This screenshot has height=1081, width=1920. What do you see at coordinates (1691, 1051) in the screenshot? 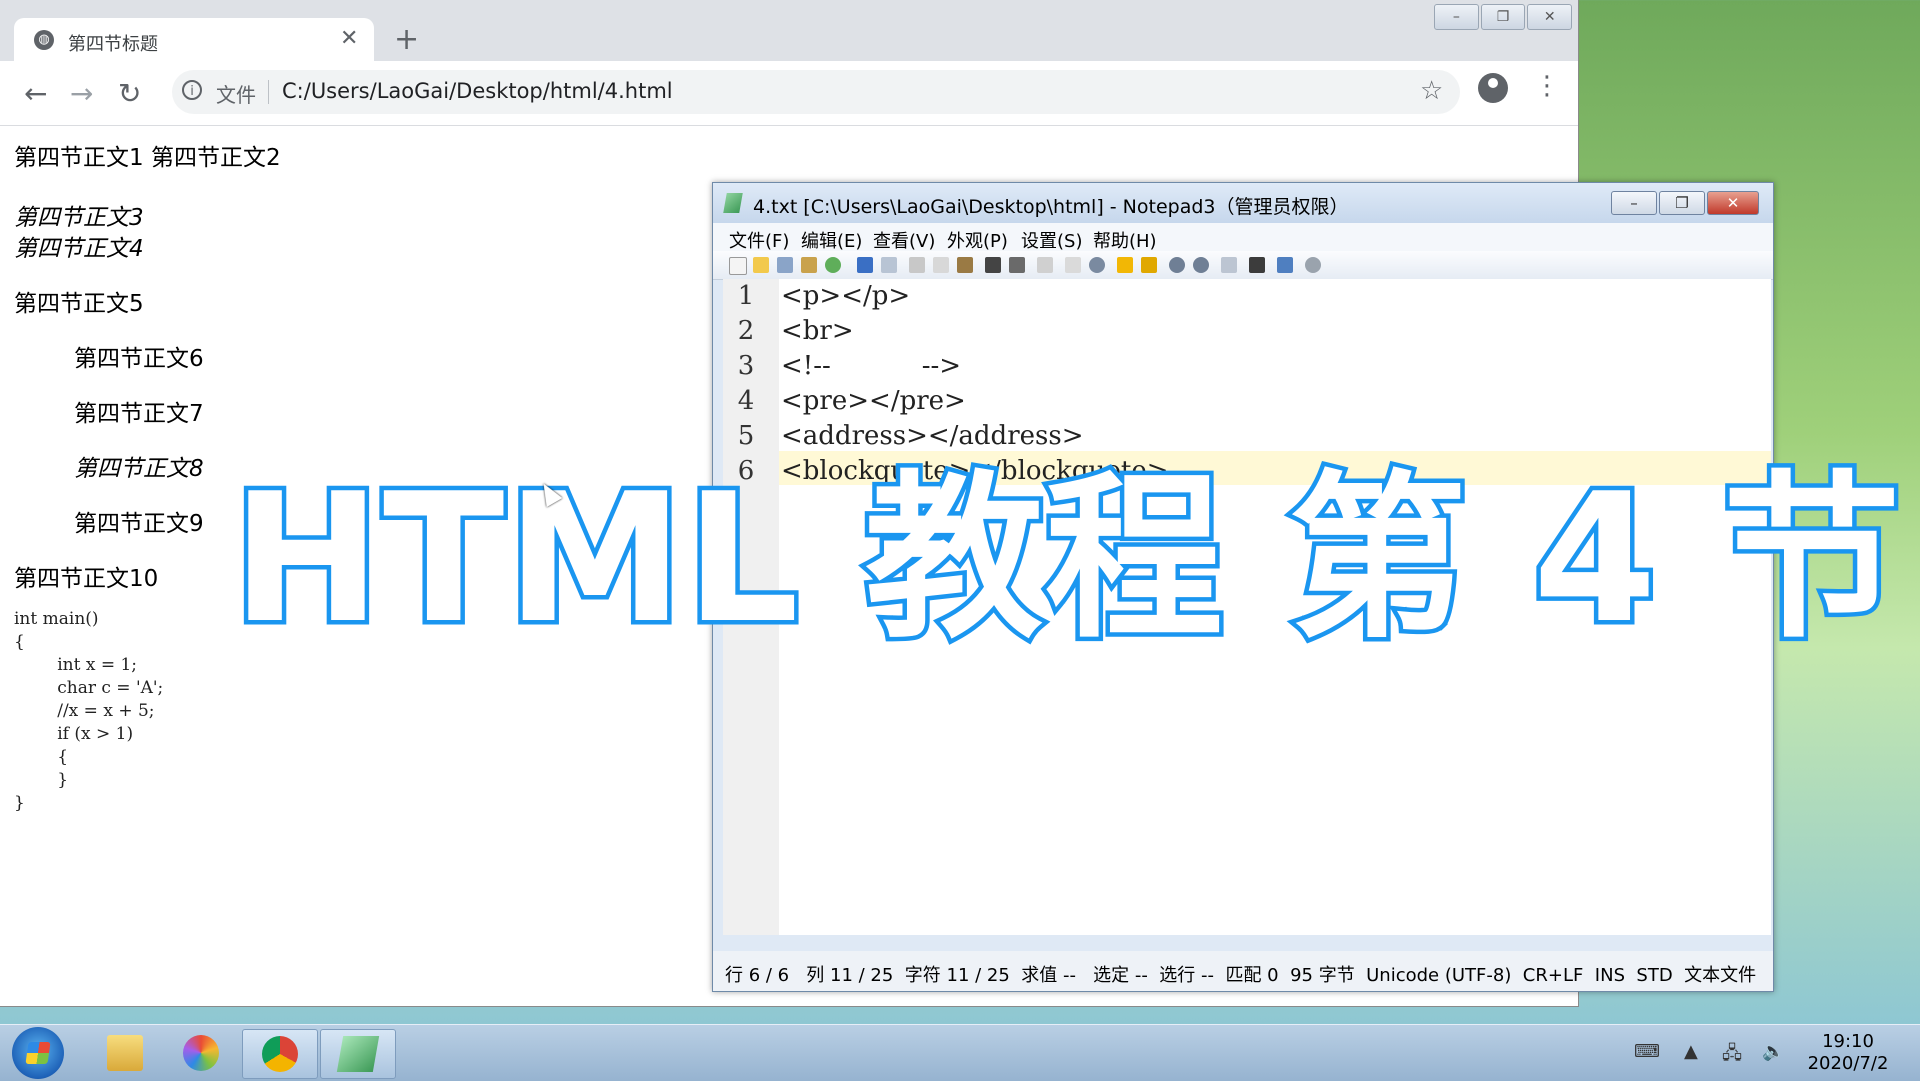
I see `show-hidden-icons-icon: ▲` at bounding box center [1691, 1051].